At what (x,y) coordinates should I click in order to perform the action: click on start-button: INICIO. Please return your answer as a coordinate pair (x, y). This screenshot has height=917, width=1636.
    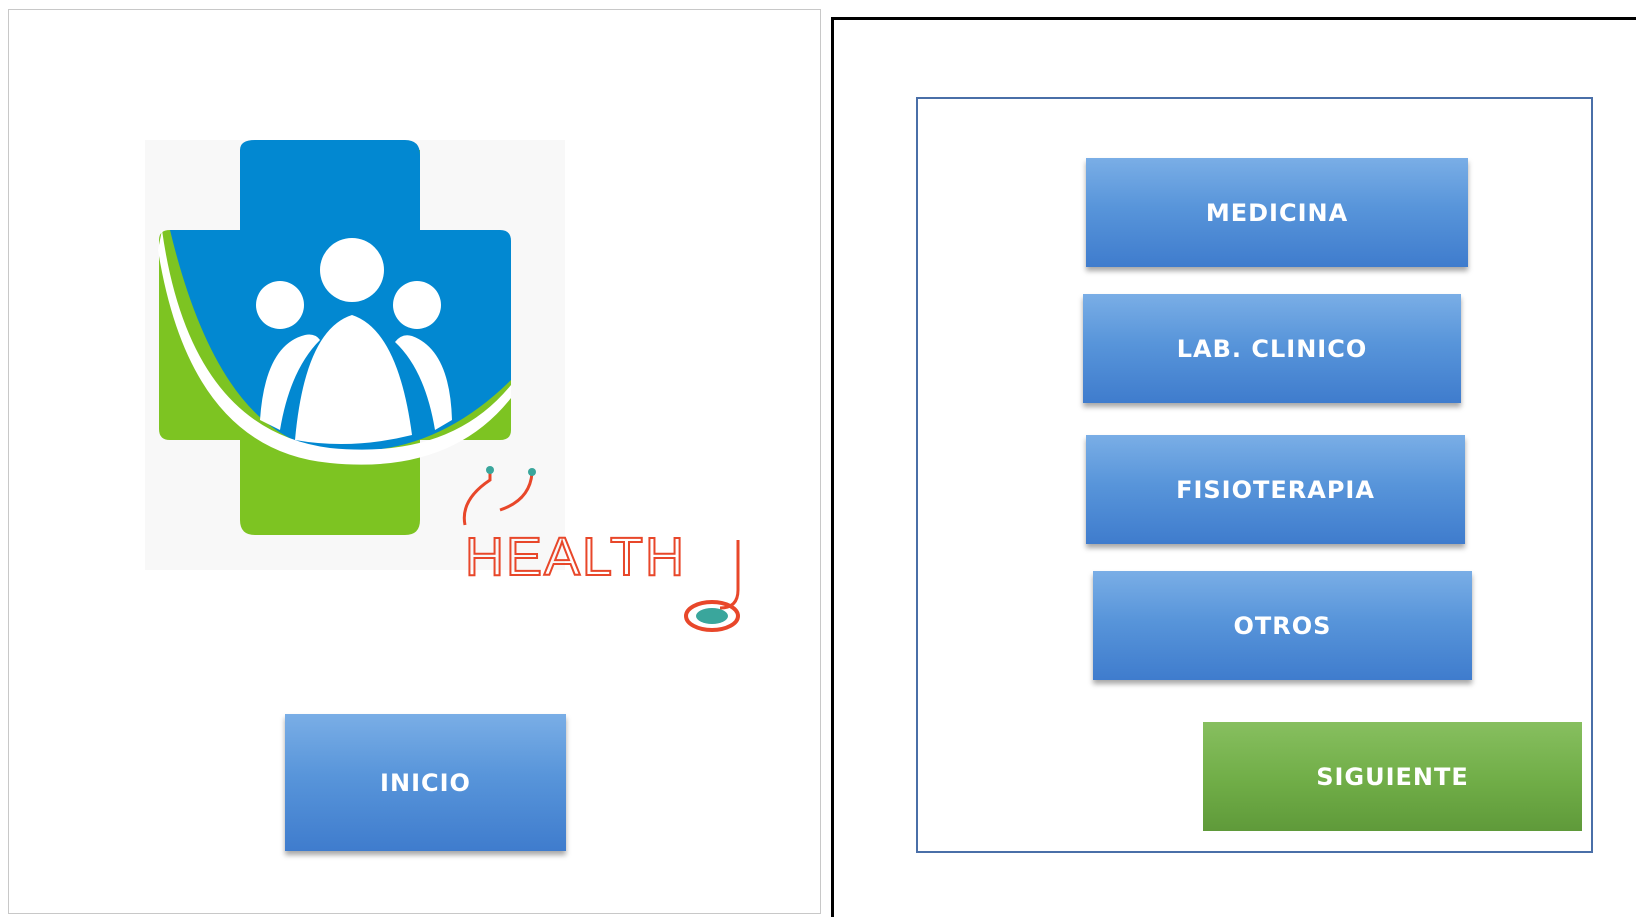
    Looking at the image, I should click on (425, 782).